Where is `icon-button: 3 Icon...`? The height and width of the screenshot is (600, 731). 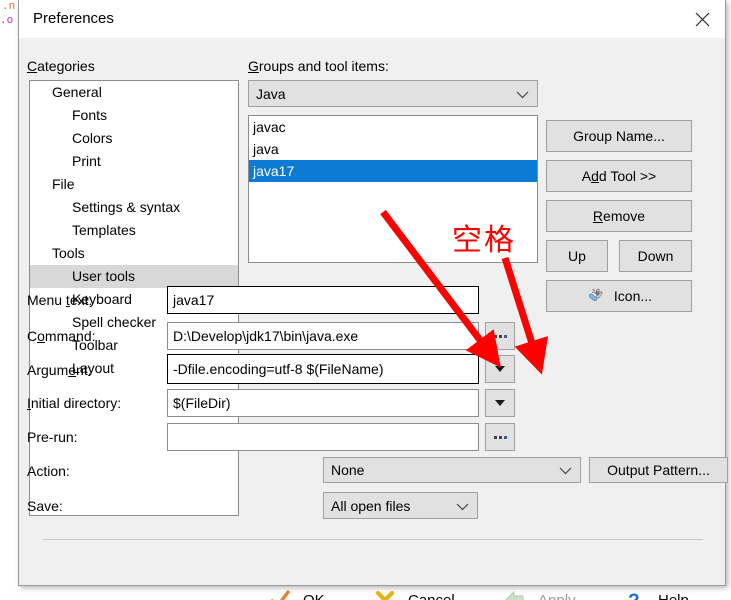 icon-button: 3 Icon... is located at coordinates (619, 296).